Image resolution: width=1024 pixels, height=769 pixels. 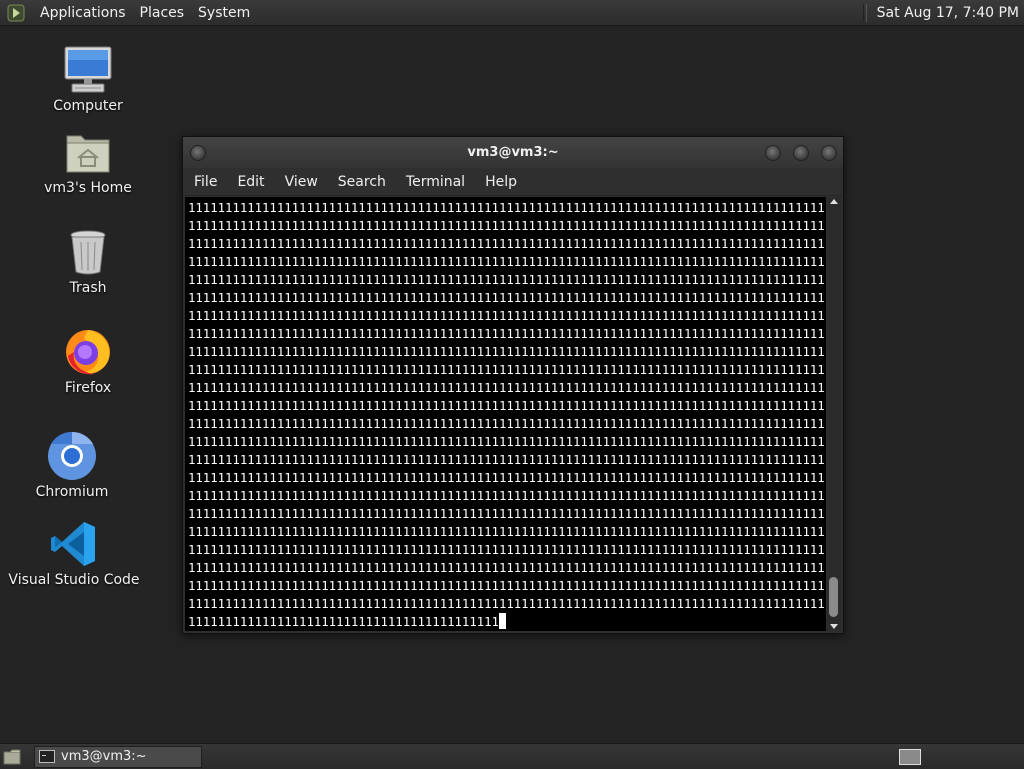 What do you see at coordinates (801, 152) in the screenshot?
I see `maximize-button` at bounding box center [801, 152].